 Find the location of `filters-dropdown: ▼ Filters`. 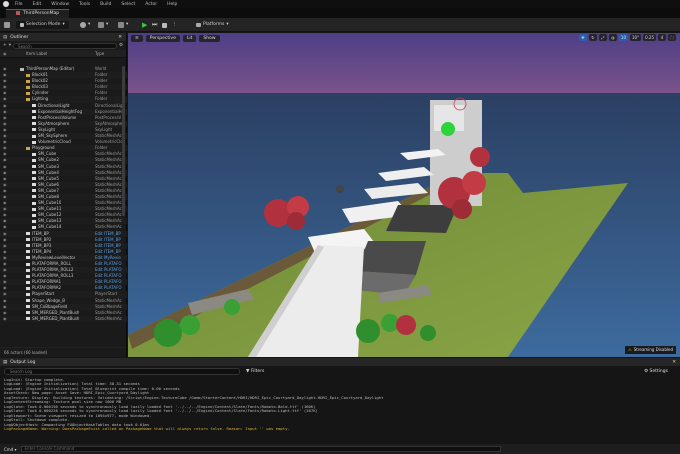

filters-dropdown: ▼ Filters is located at coordinates (255, 371).